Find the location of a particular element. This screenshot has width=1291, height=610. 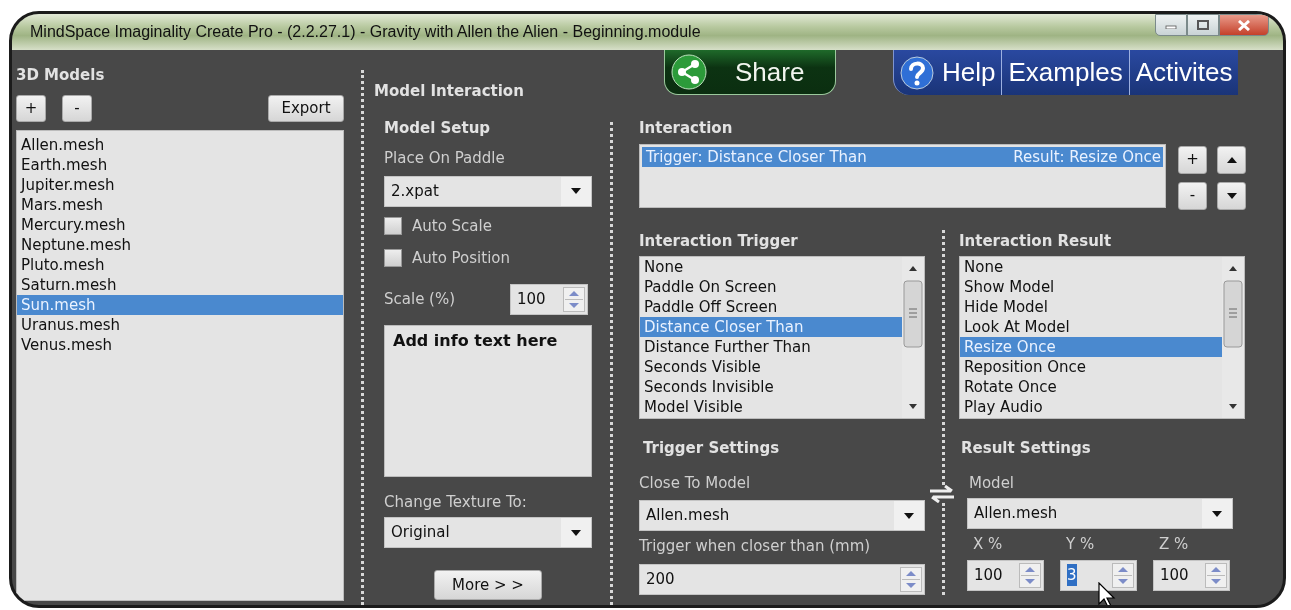

section-title: Result Settings is located at coordinates (1026, 448).